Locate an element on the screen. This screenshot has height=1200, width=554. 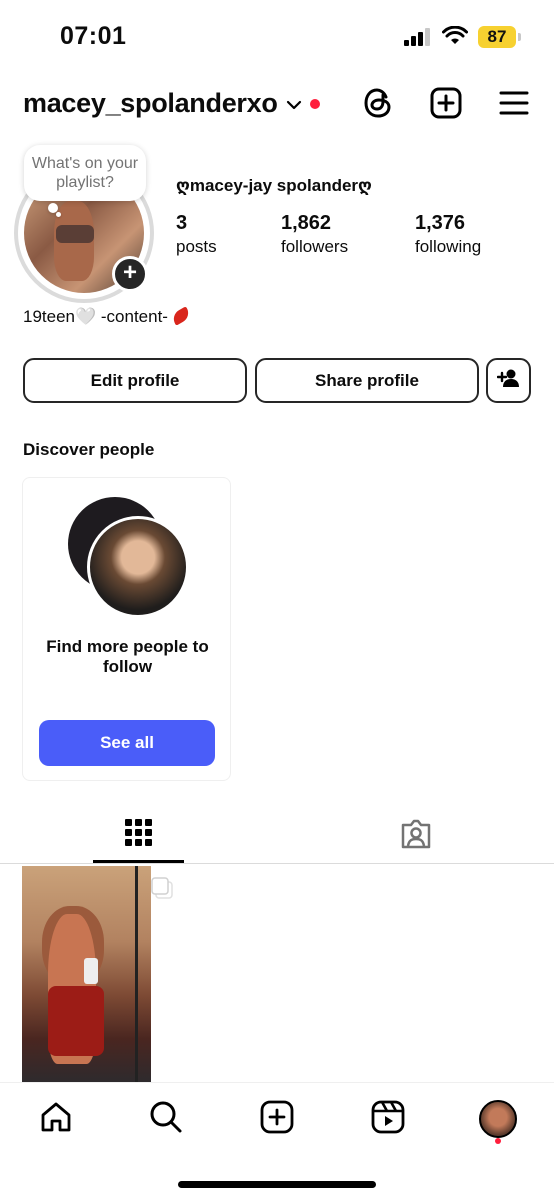
search-icon is located at coordinates (166, 1119).